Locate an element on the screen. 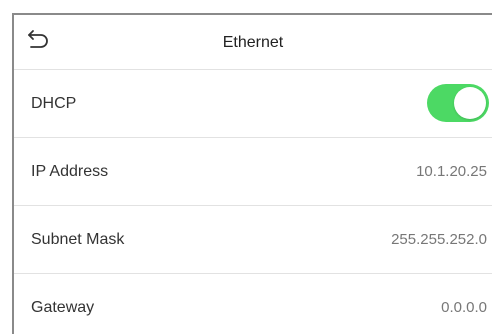 The height and width of the screenshot is (334, 492). page-title: Ethernet is located at coordinates (253, 42).